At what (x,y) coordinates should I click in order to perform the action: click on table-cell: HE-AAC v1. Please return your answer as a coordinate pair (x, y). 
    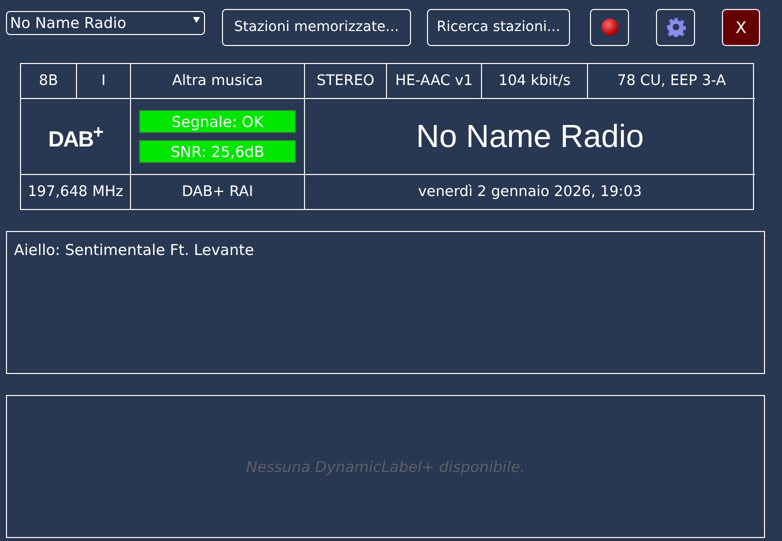
    Looking at the image, I should click on (434, 81).